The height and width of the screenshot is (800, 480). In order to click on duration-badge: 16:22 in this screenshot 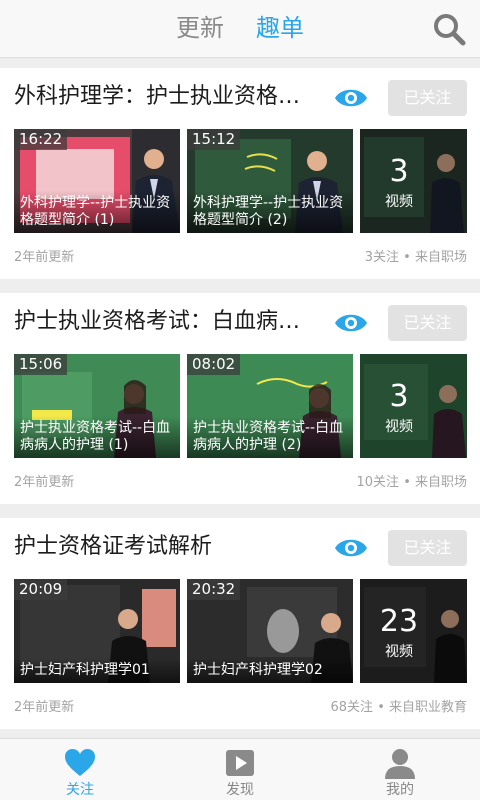, I will do `click(41, 139)`.